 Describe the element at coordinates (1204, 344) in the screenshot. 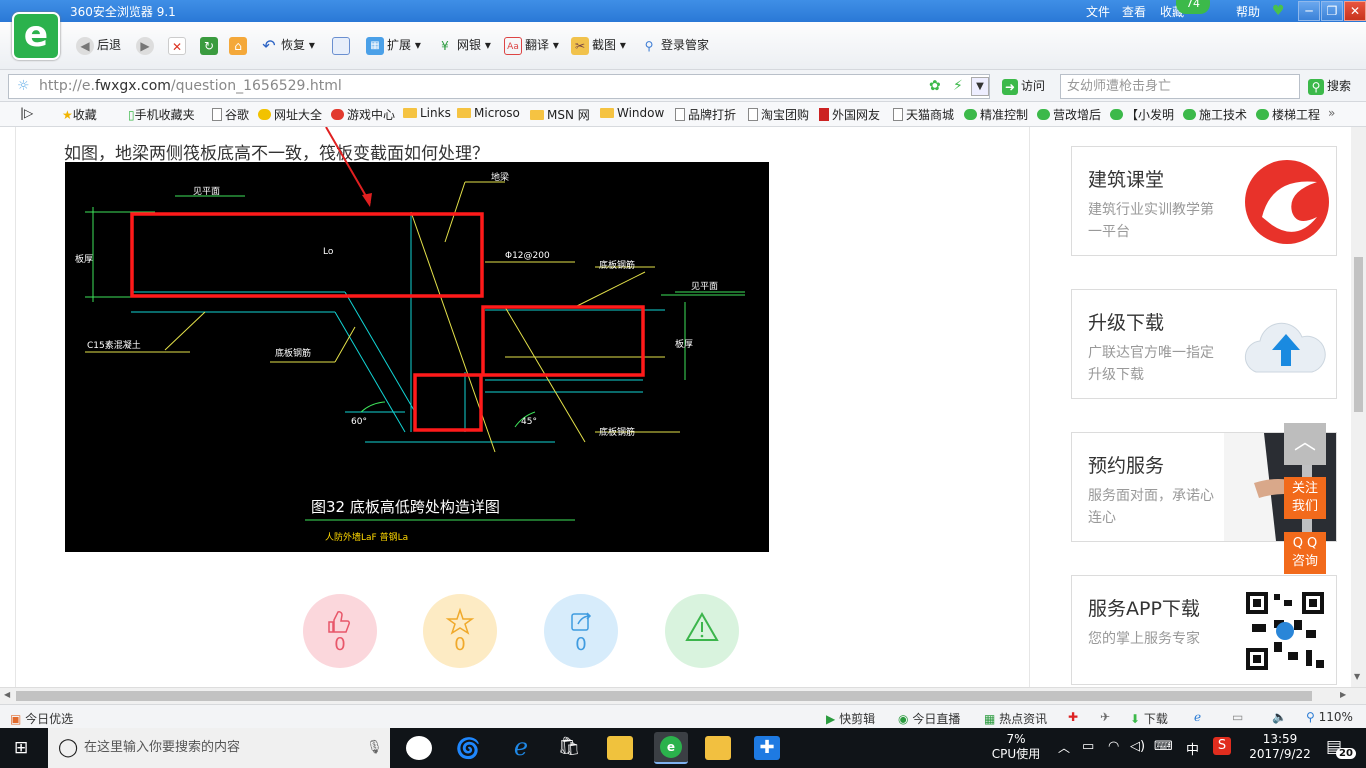

I see `card-upgrade-download: 升级下载 广联达官方唯一指定升级下载` at that location.